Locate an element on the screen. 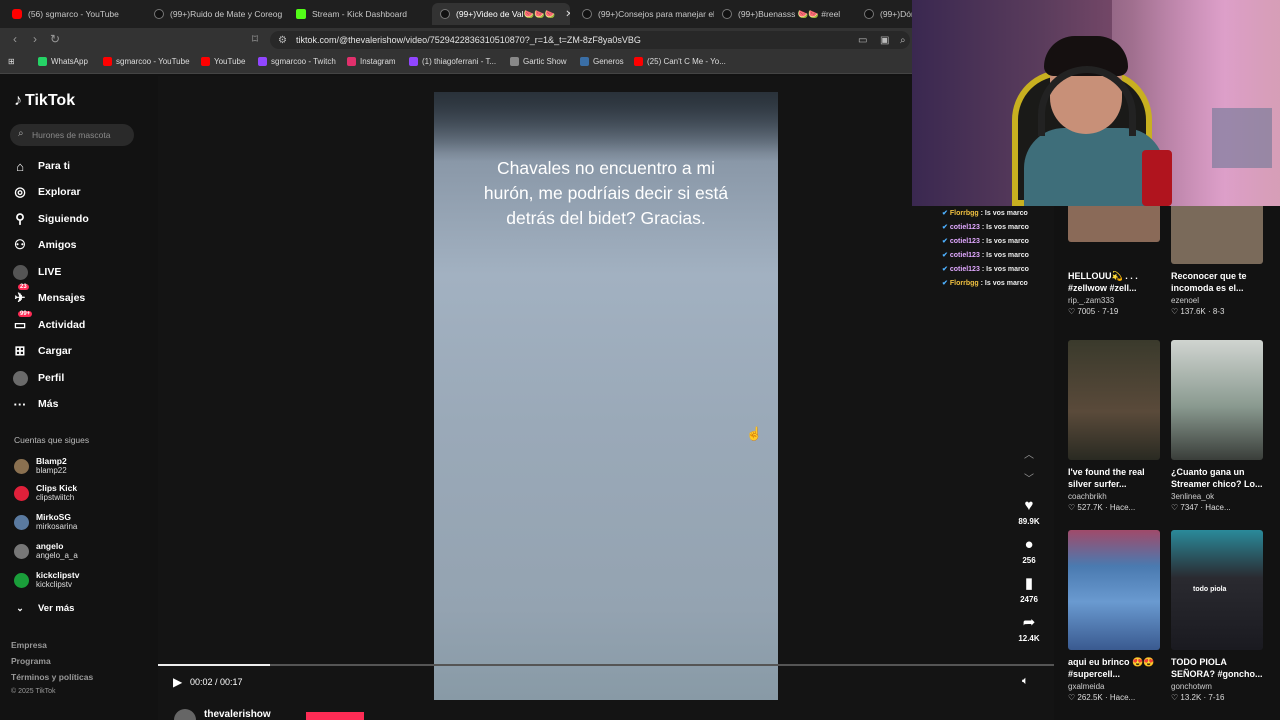 Image resolution: width=1280 pixels, height=720 pixels. nav-mensajes: ✈ 23 Mensajes is located at coordinates (48, 295).